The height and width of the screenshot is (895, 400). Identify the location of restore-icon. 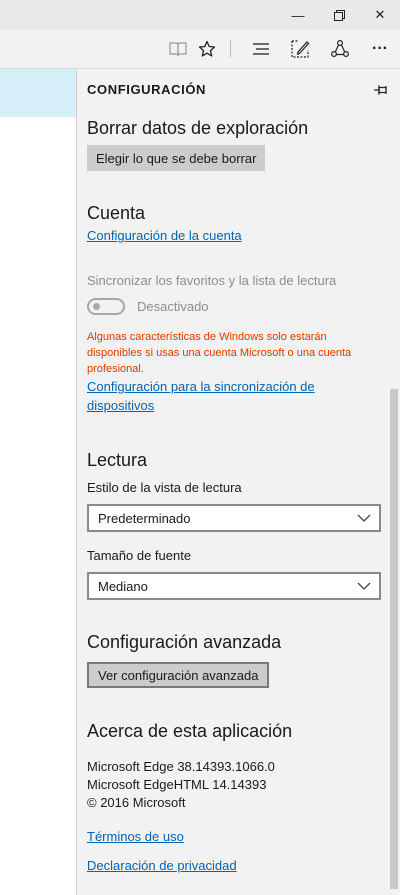
(339, 15).